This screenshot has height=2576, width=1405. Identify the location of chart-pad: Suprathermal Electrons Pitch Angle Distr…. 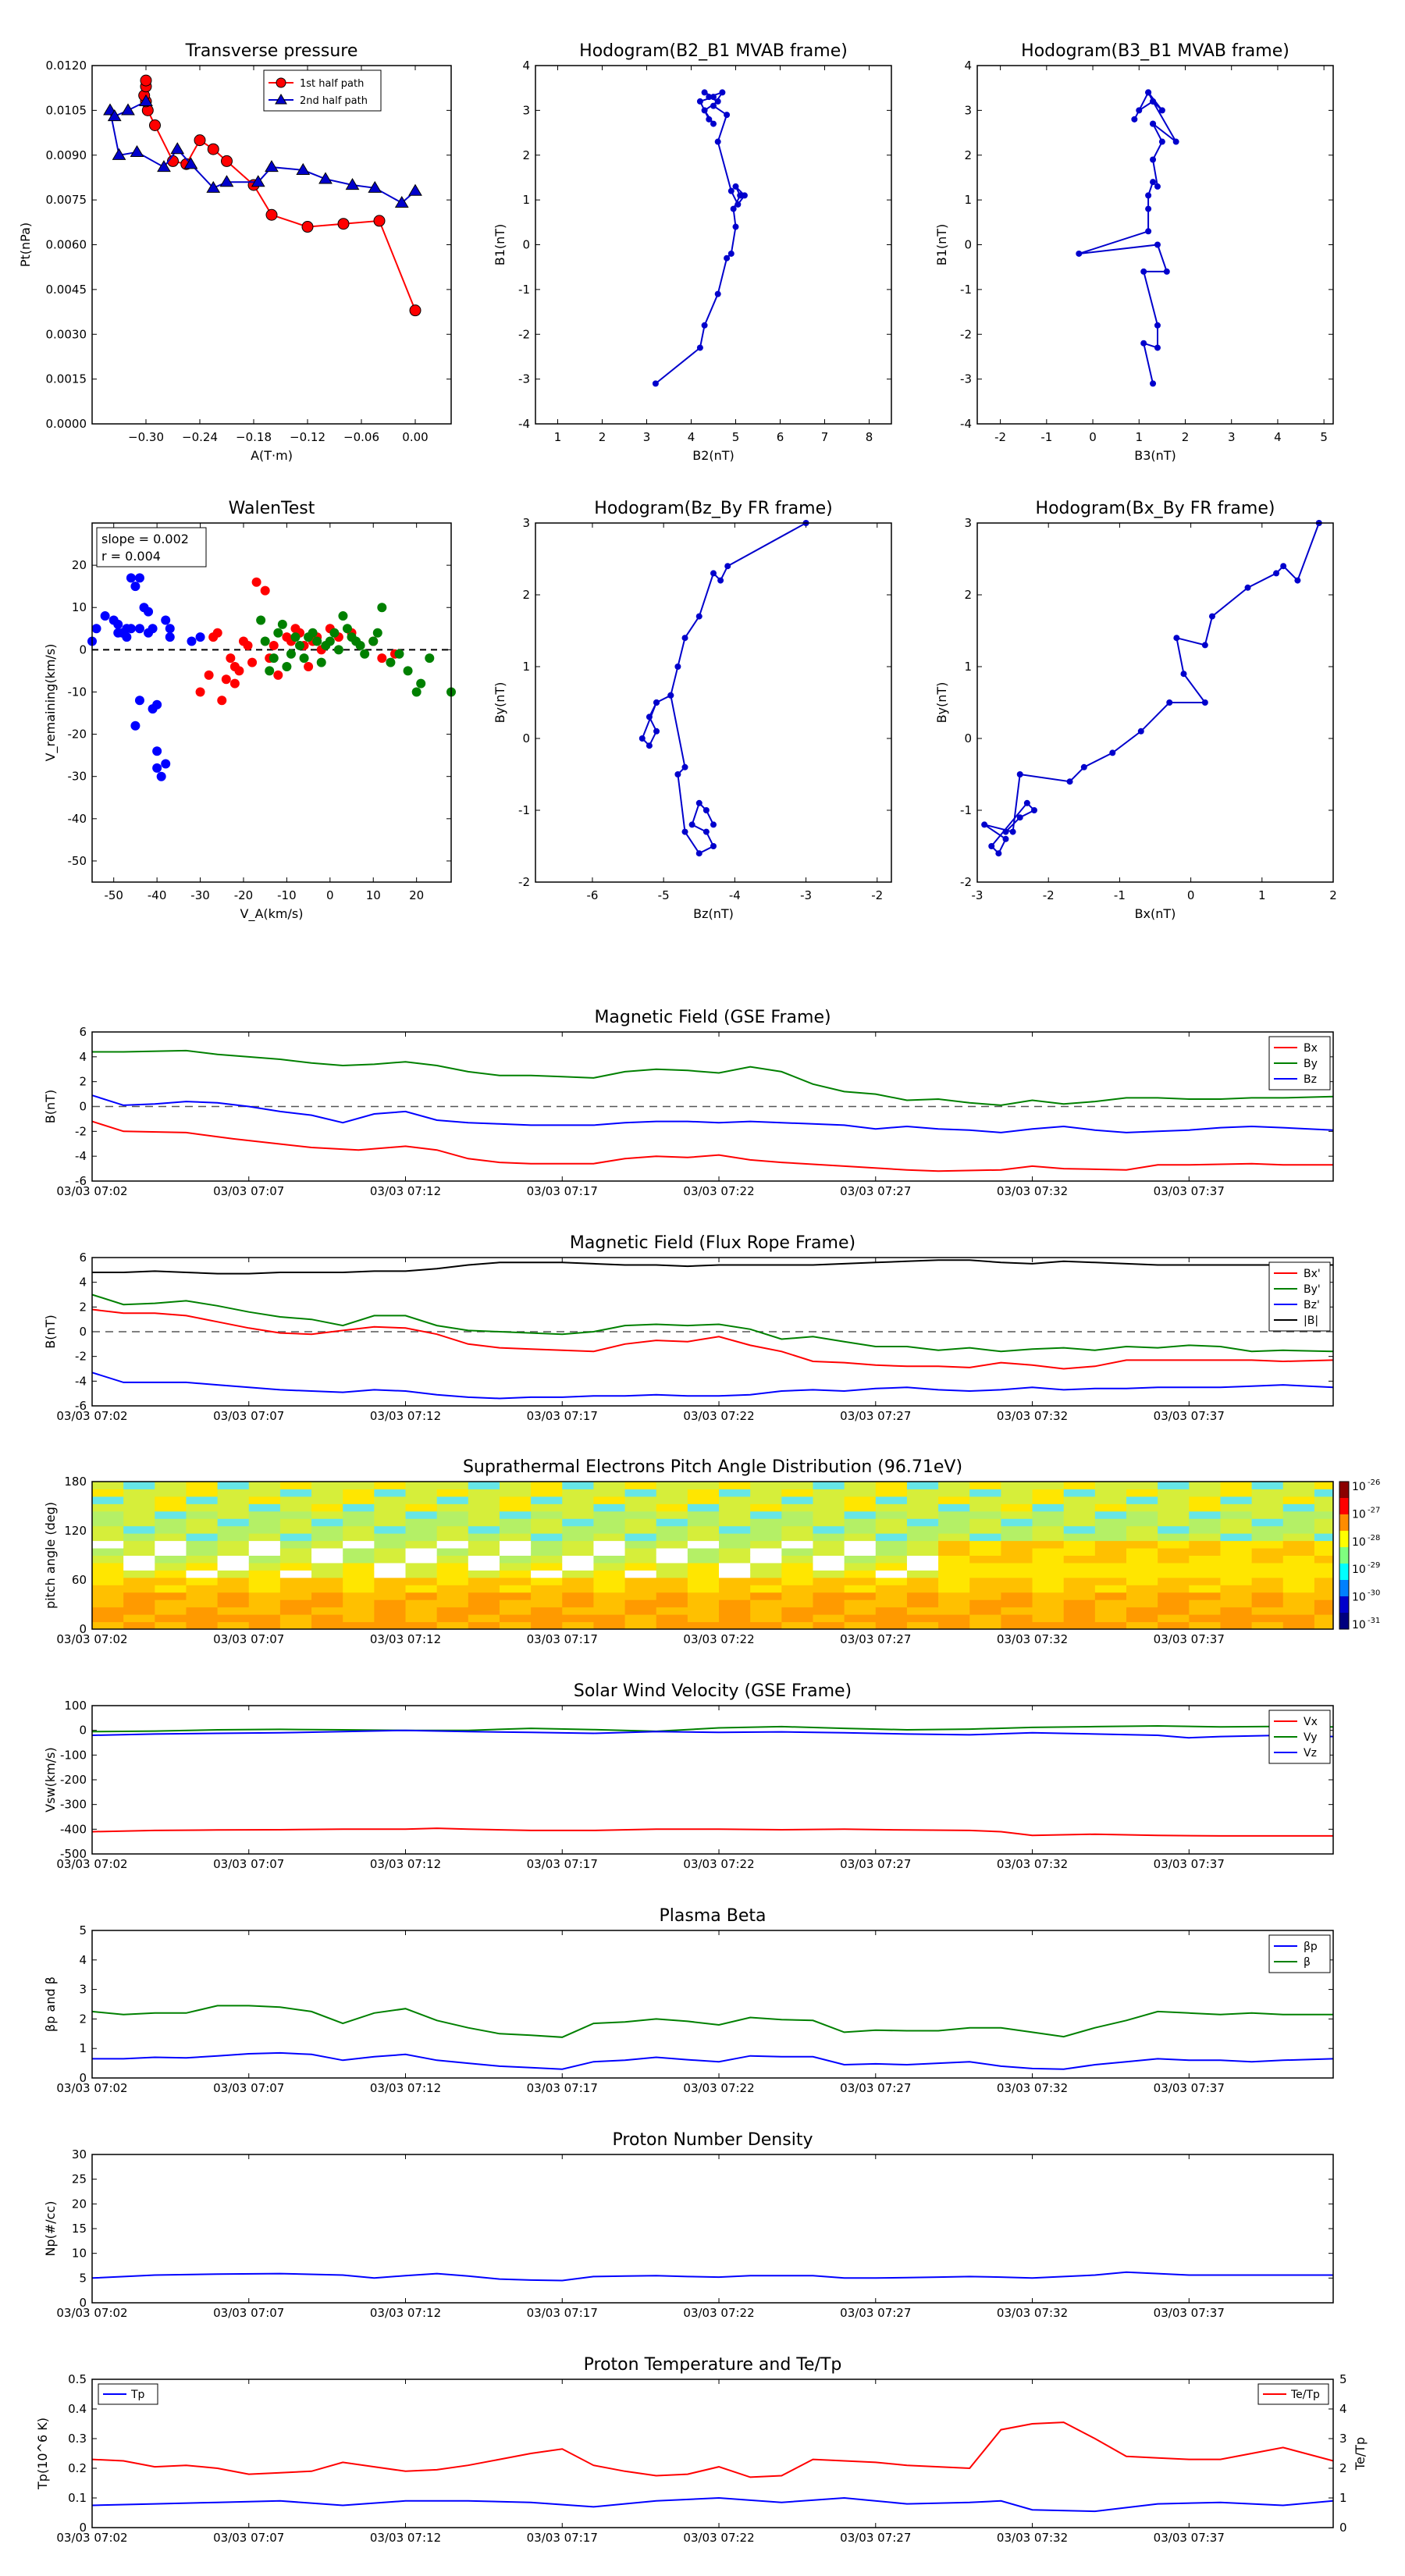
(712, 1551).